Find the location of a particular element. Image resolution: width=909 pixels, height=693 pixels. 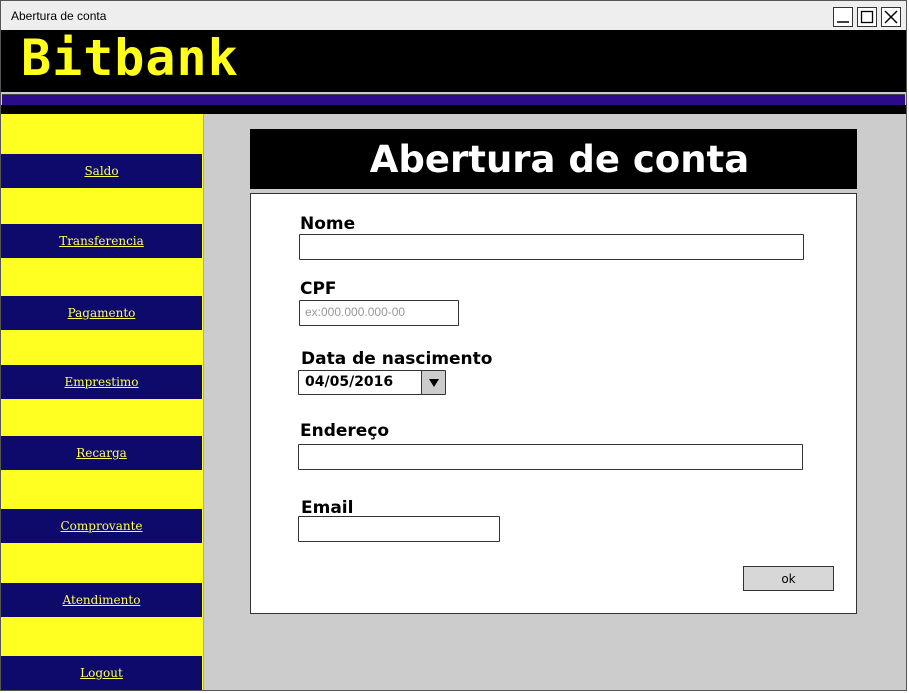

cpf-placeholder: ex:000.000.000-00 is located at coordinates (355, 312).